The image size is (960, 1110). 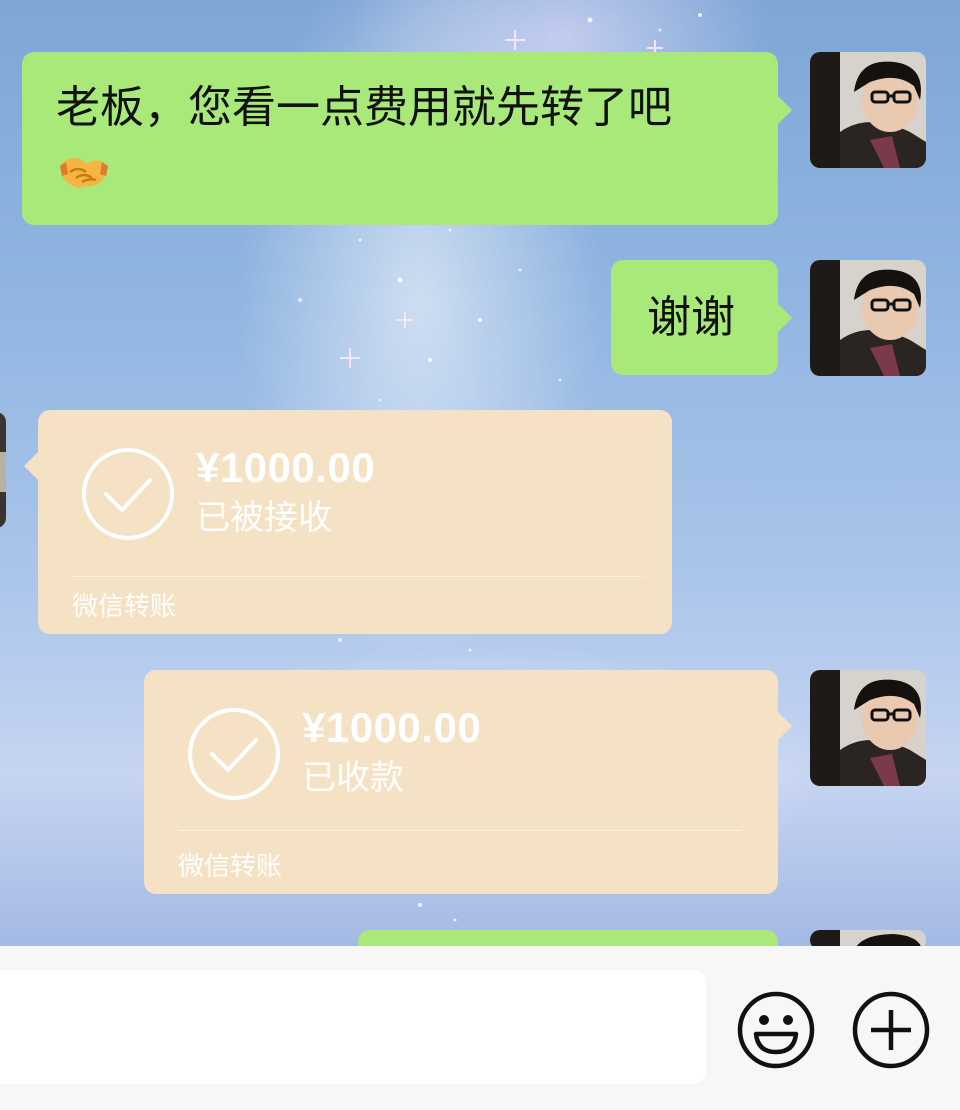 What do you see at coordinates (364, 107) in the screenshot?
I see `message-text: 老板，您看一点费用就先转了吧` at bounding box center [364, 107].